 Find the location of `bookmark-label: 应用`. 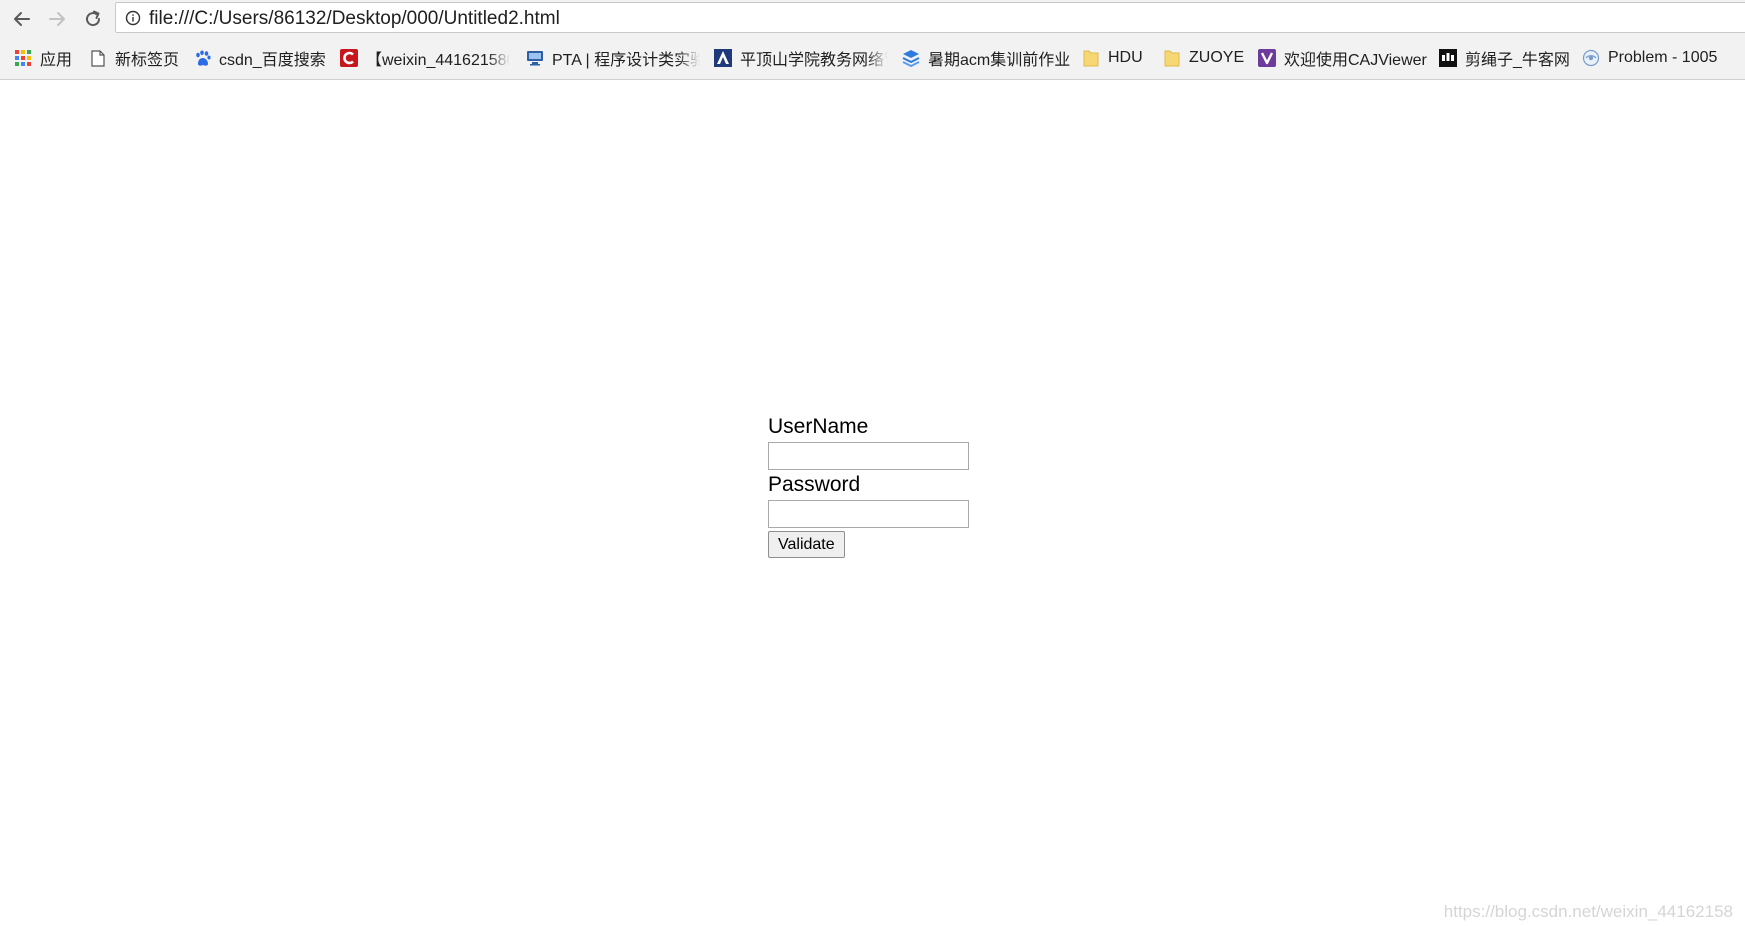

bookmark-label: 应用 is located at coordinates (56, 60).